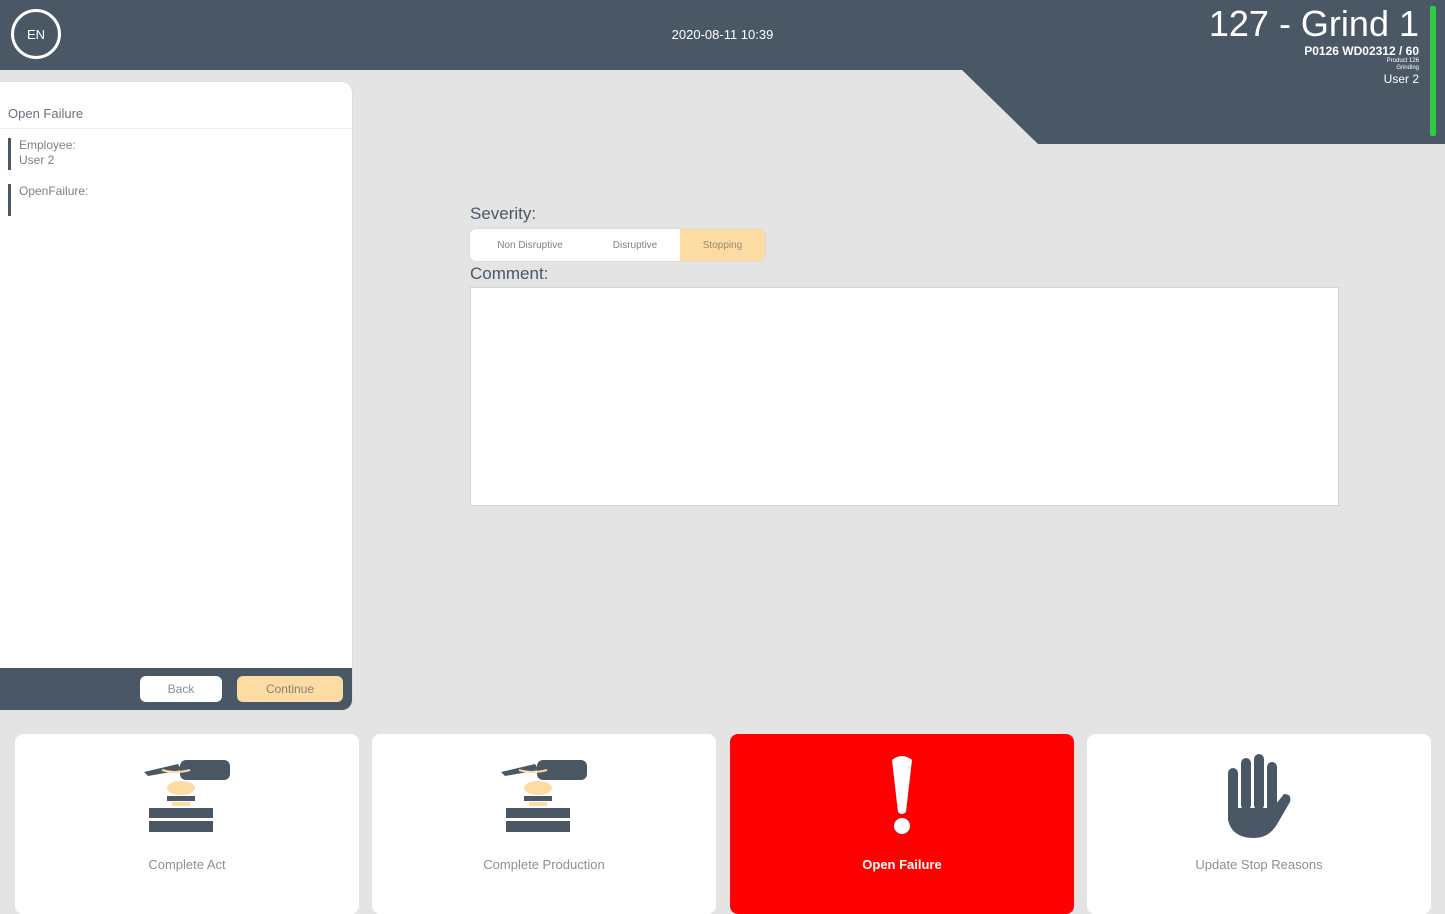 Image resolution: width=1445 pixels, height=914 pixels. Describe the element at coordinates (47, 145) in the screenshot. I see `step-label: Employee:` at that location.